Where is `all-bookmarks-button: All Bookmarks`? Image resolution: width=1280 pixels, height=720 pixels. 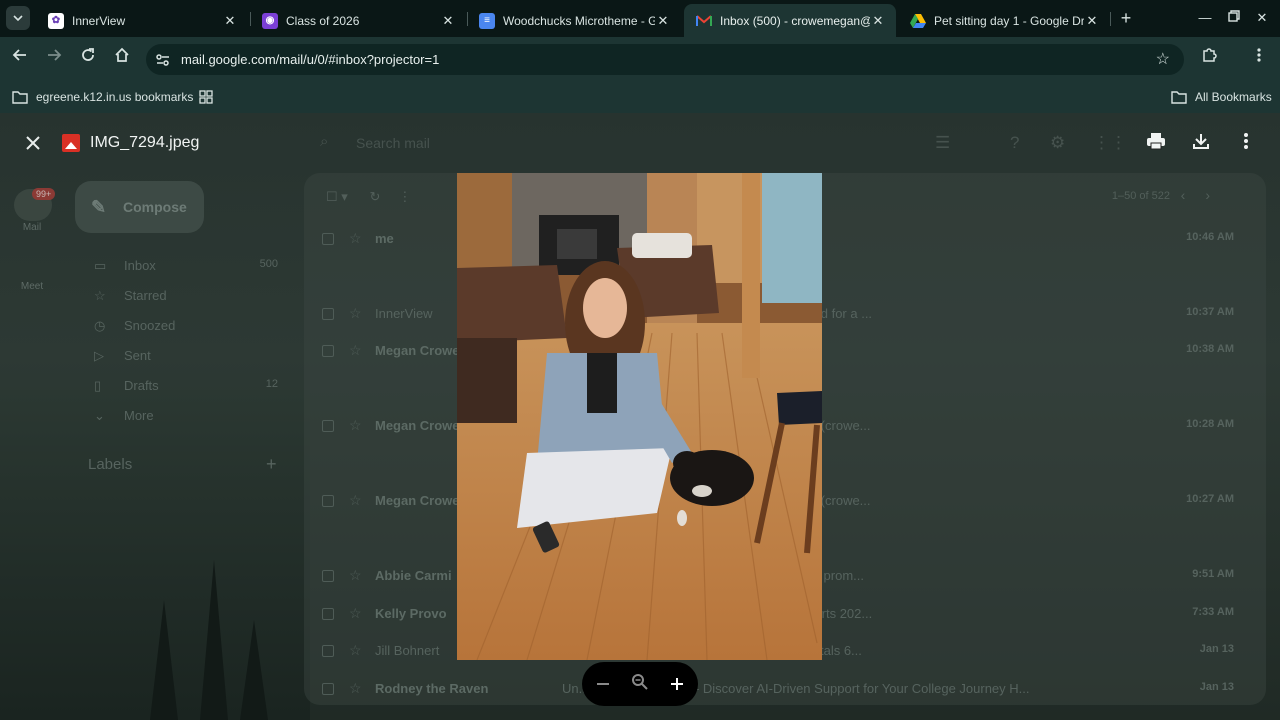
all-bookmarks-button: All Bookmarks is located at coordinates (1221, 97).